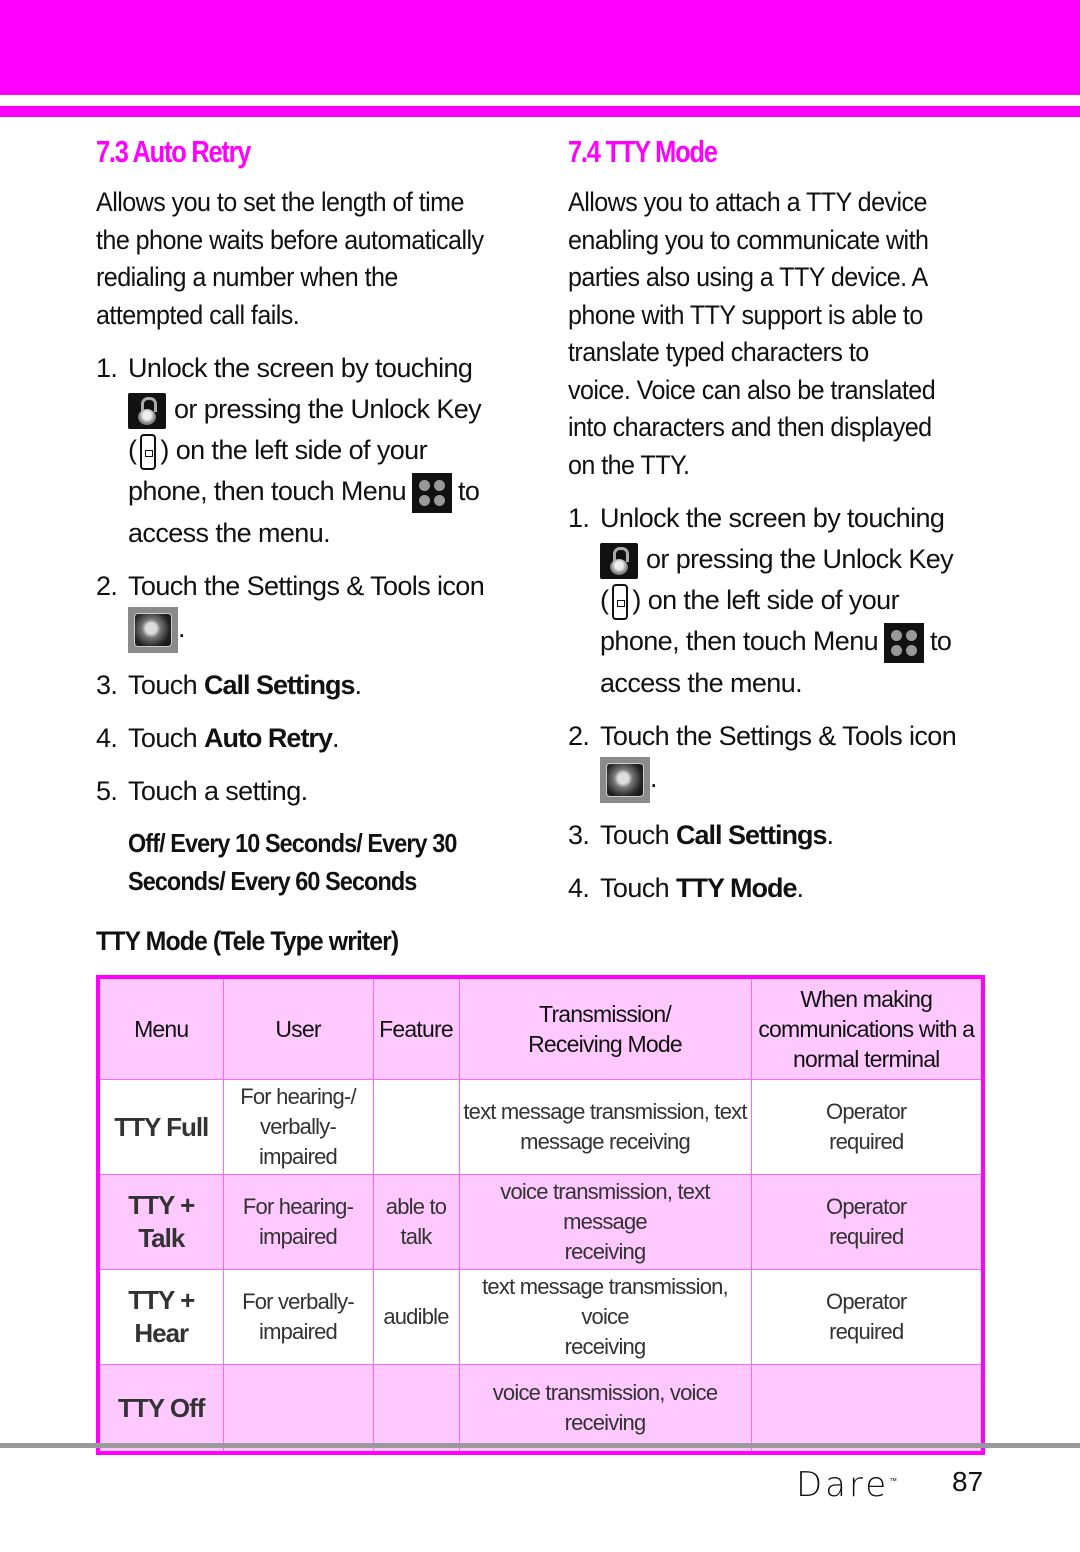  What do you see at coordinates (605, 1028) in the screenshot?
I see `header-mode: Transmission/Receiving Mode` at bounding box center [605, 1028].